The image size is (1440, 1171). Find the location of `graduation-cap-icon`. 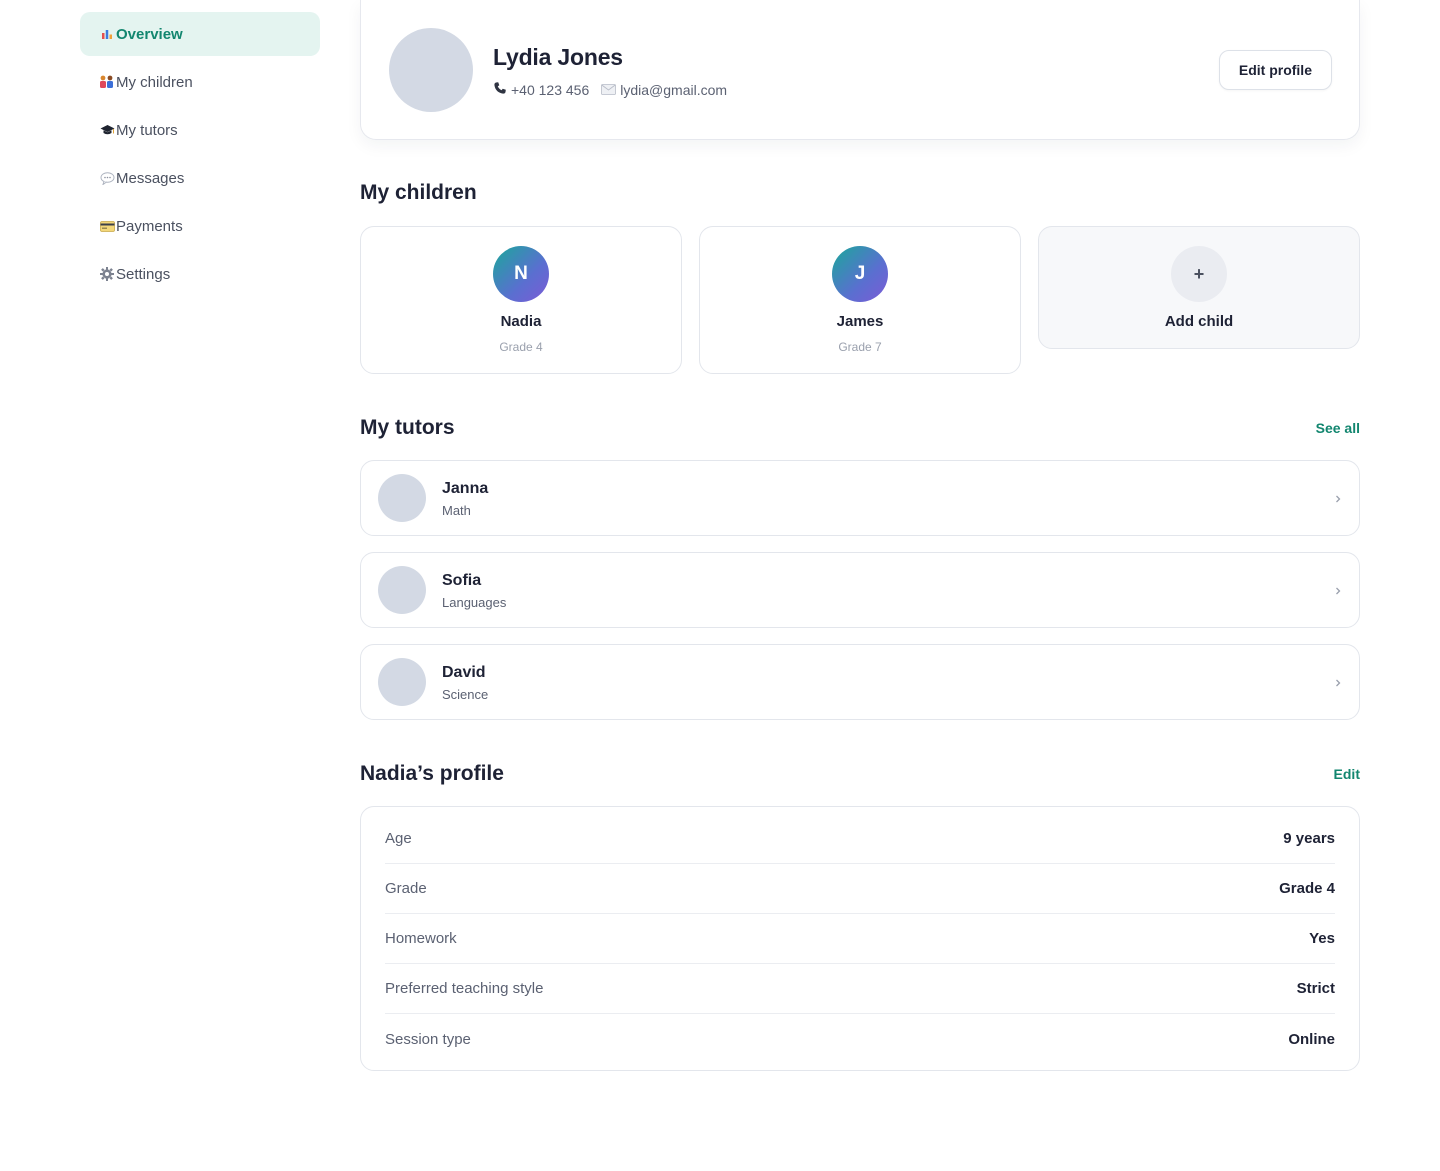

graduation-cap-icon is located at coordinates (107, 130).